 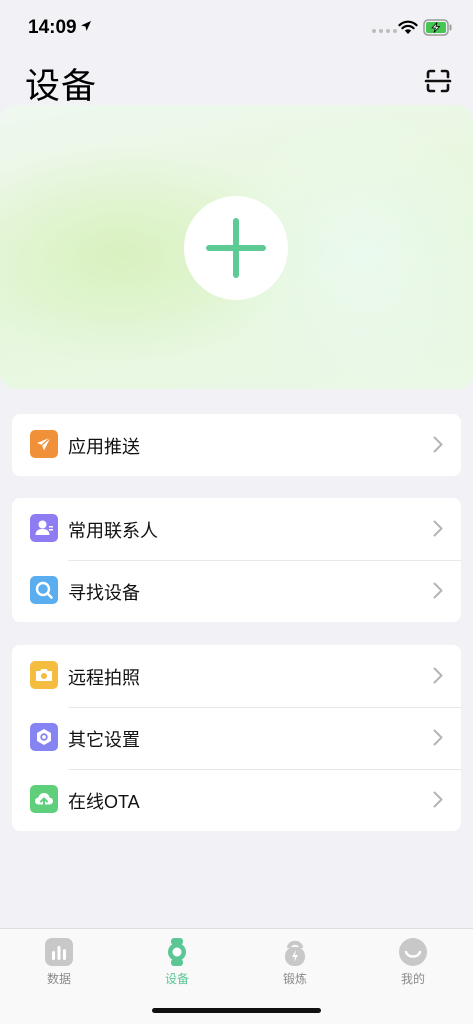 I want to click on status-time: 14:09, so click(x=52, y=27).